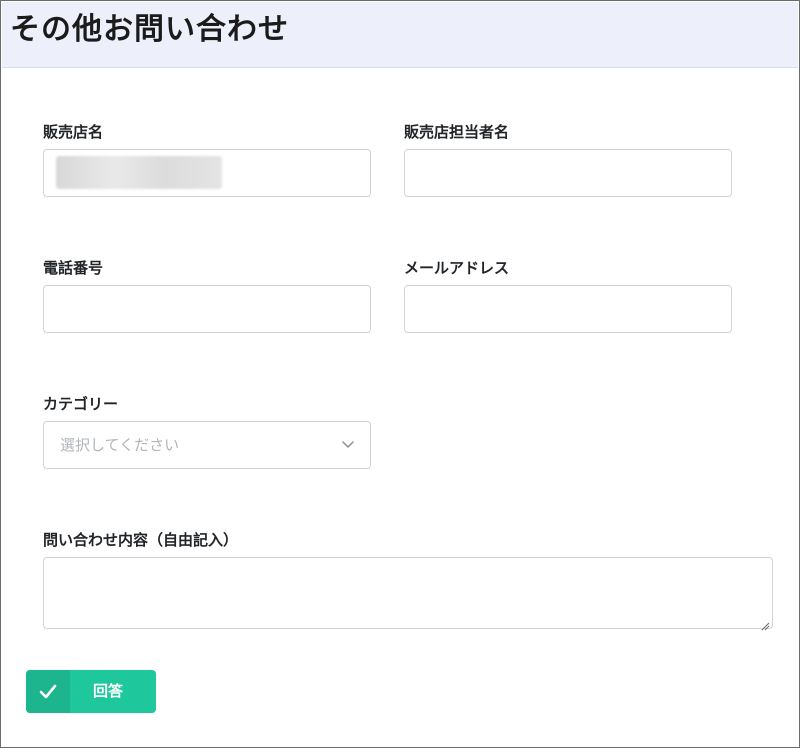  What do you see at coordinates (568, 173) in the screenshot?
I see `store-contact-input` at bounding box center [568, 173].